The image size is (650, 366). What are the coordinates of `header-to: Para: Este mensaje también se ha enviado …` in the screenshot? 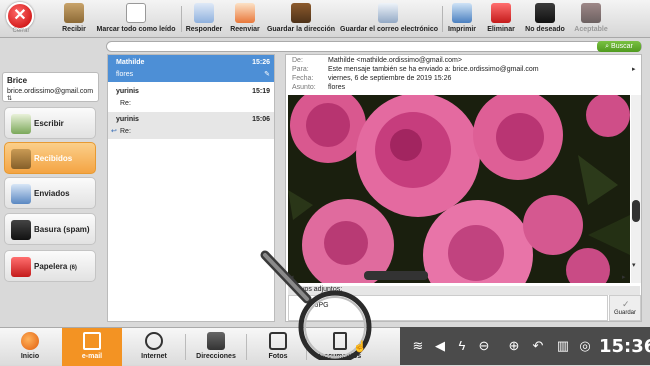 It's located at (415, 69).